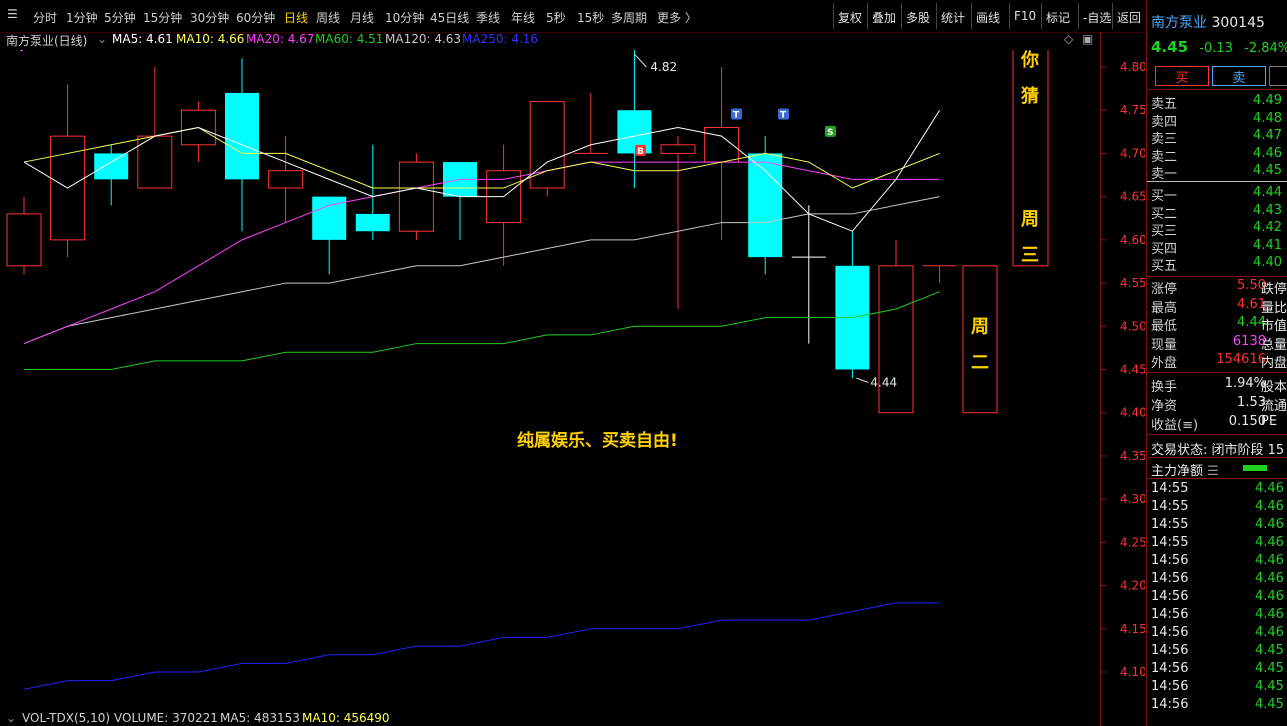 This screenshot has height=726, width=1287. I want to click on period-tab-7: 周线, so click(328, 17).